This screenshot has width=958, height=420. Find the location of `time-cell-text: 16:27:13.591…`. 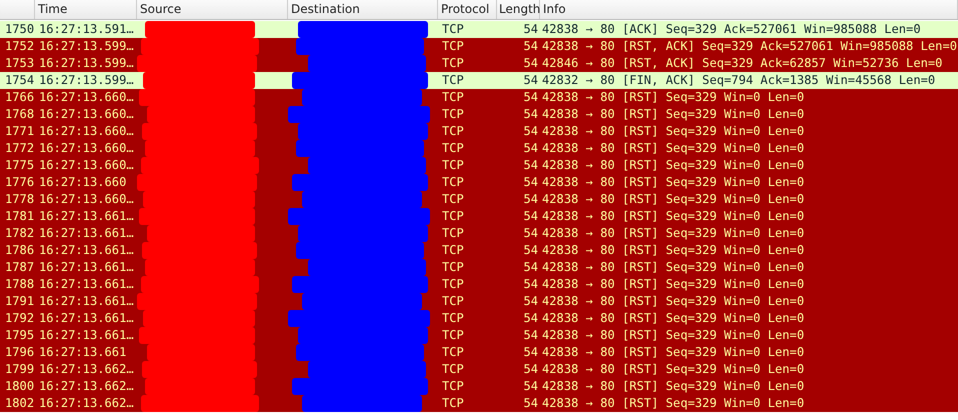

time-cell-text: 16:27:13.591… is located at coordinates (86, 29).